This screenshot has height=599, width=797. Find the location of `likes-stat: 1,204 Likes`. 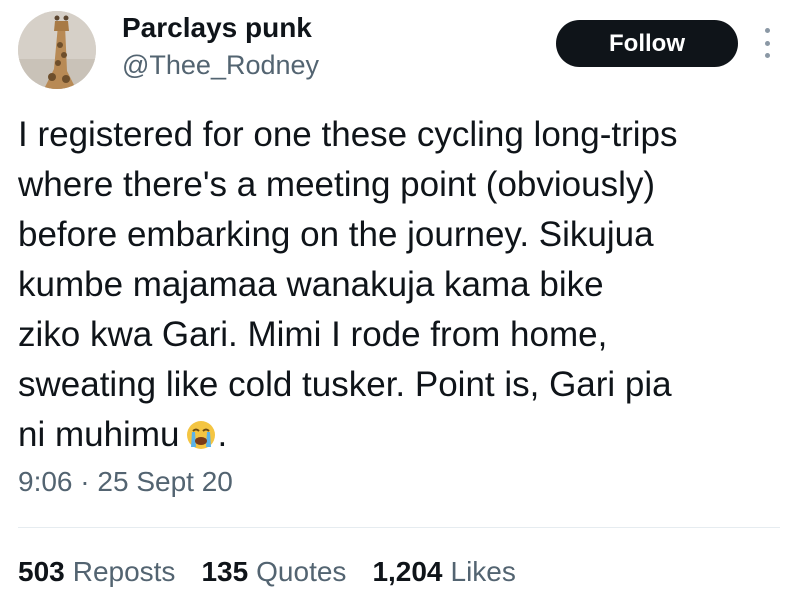

likes-stat: 1,204 Likes is located at coordinates (443, 572).